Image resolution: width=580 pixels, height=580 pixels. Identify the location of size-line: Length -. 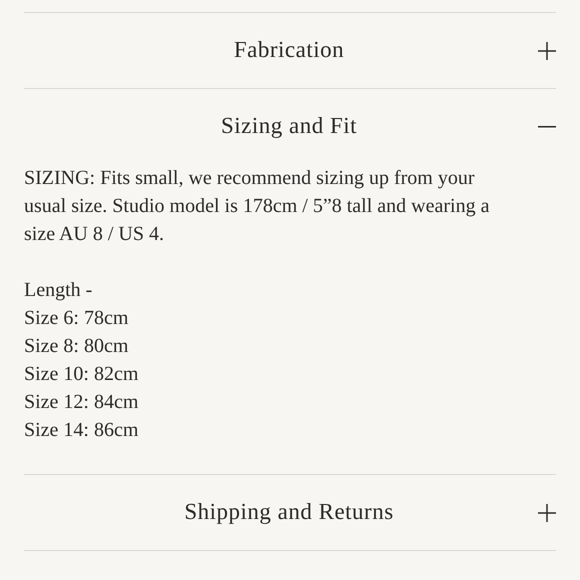
(58, 290).